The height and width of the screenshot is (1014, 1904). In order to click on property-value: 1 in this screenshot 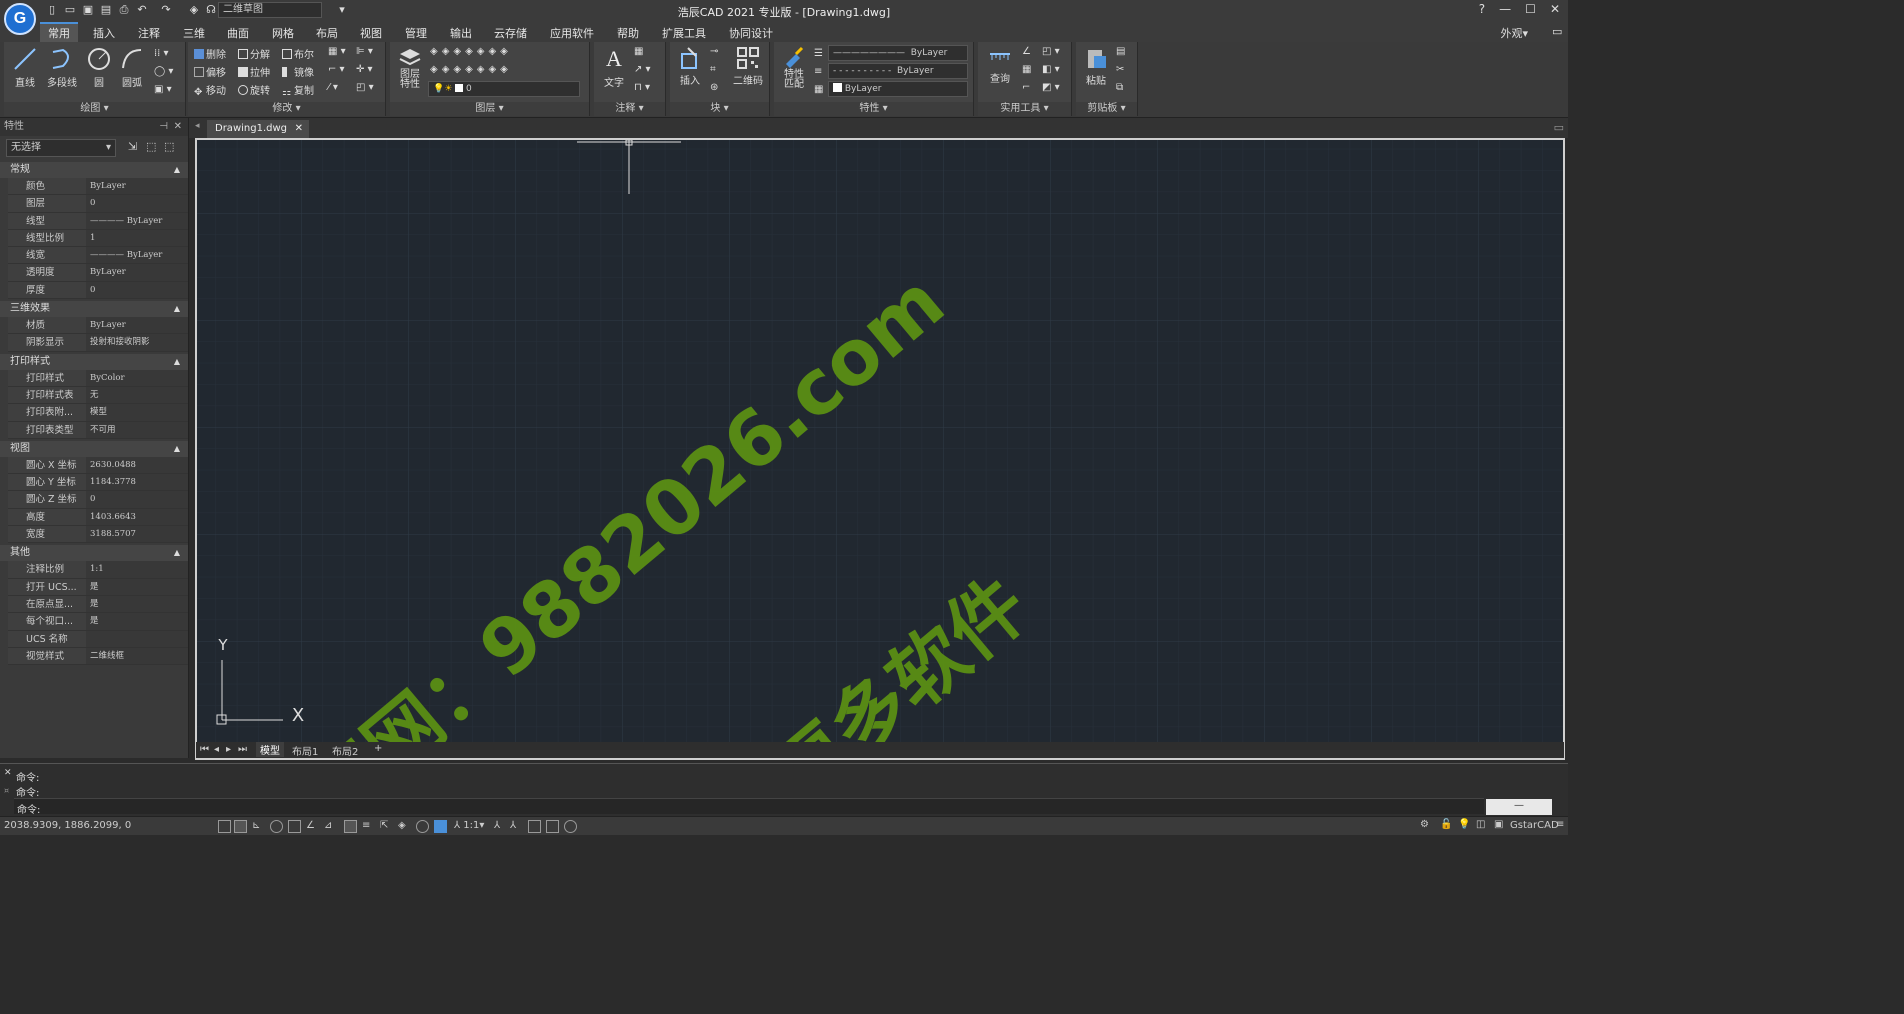, I will do `click(137, 238)`.